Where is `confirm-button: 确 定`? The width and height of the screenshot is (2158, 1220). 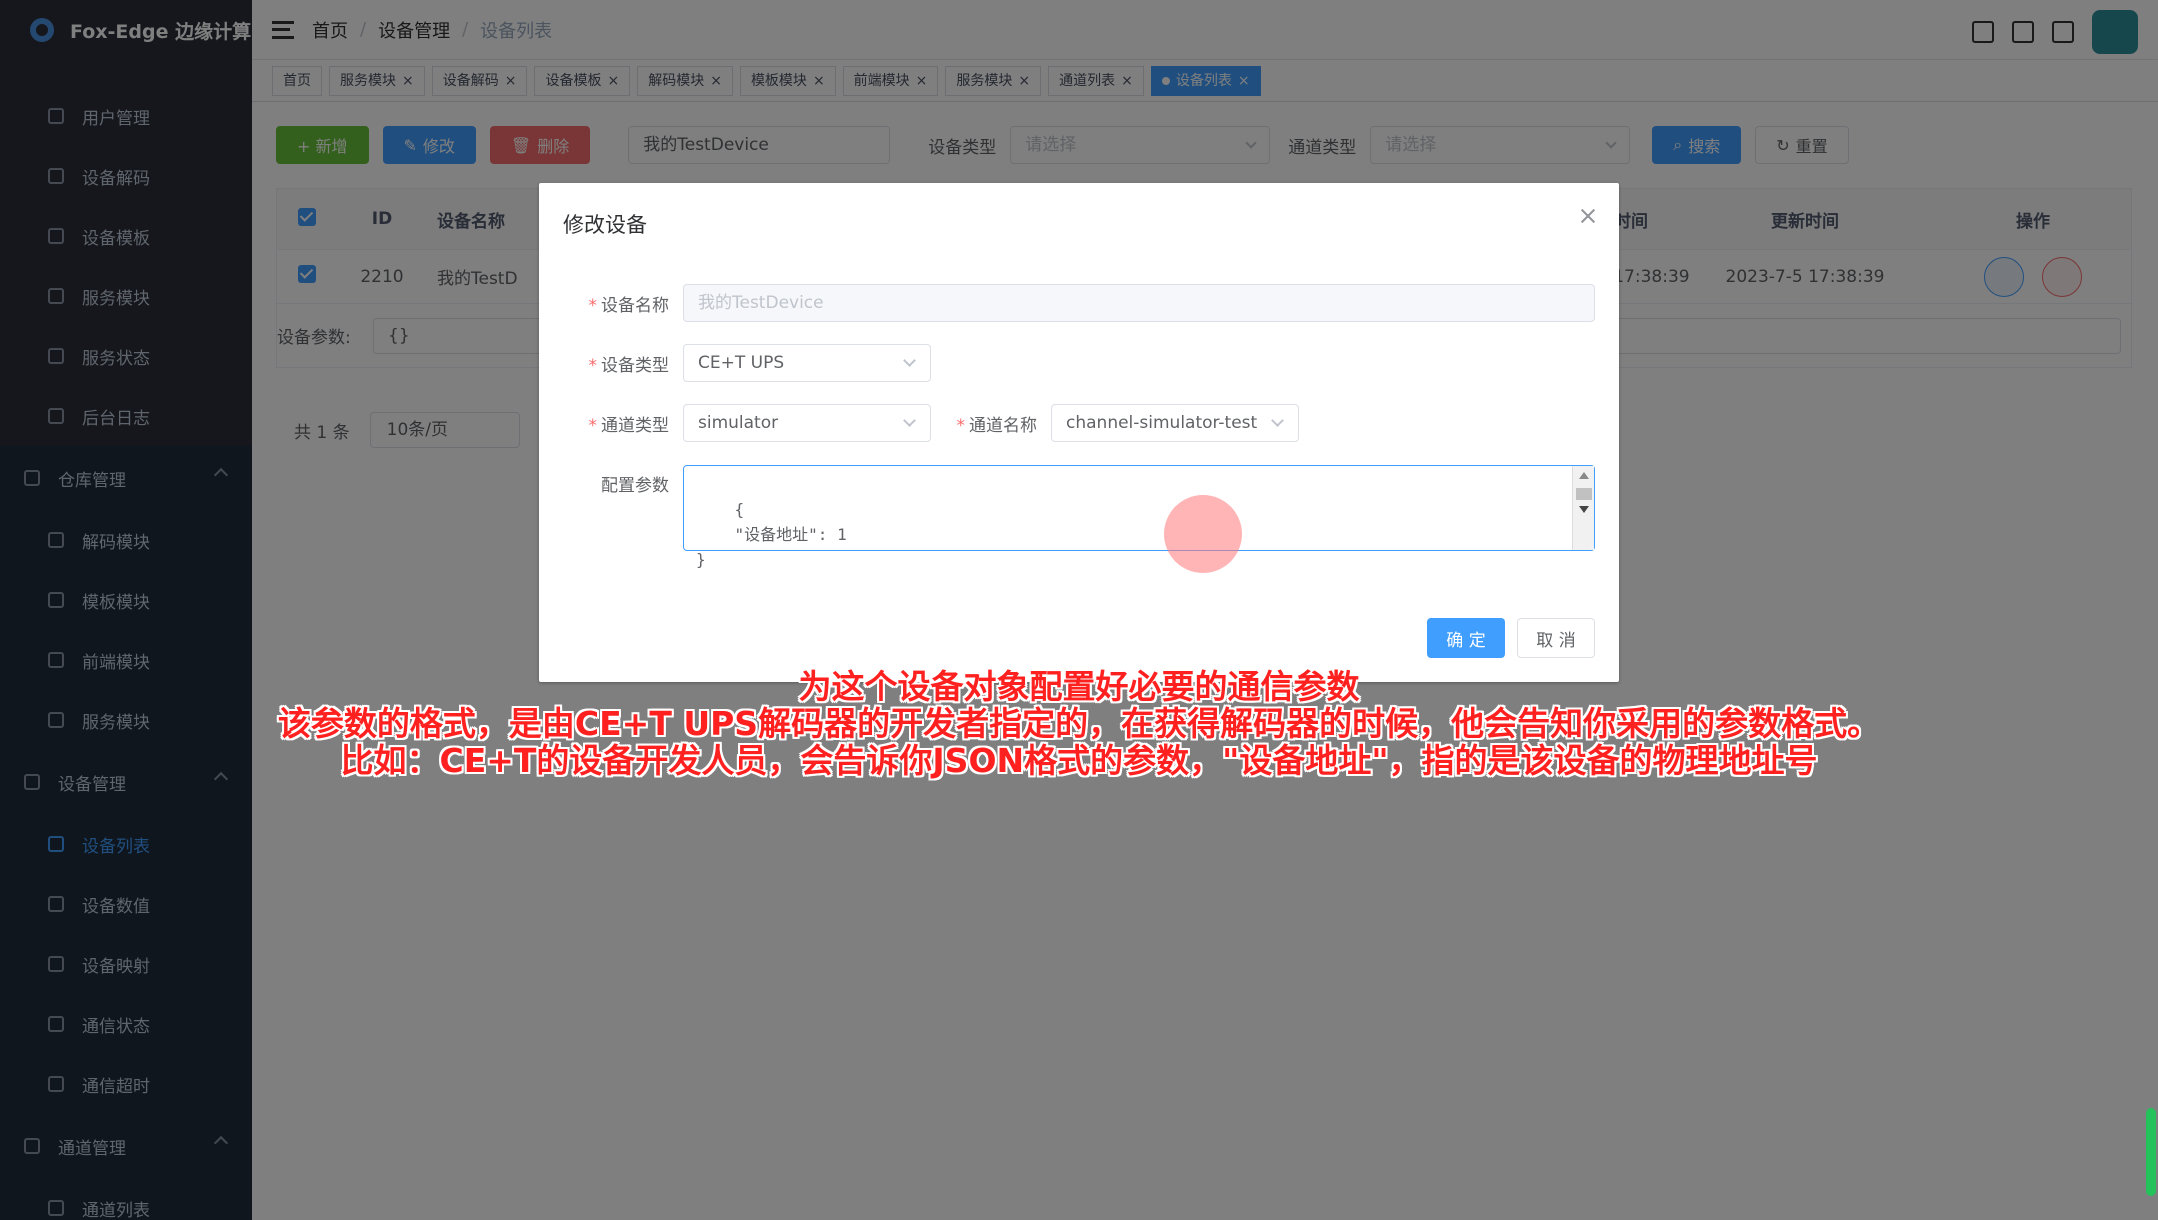 confirm-button: 确 定 is located at coordinates (1466, 638).